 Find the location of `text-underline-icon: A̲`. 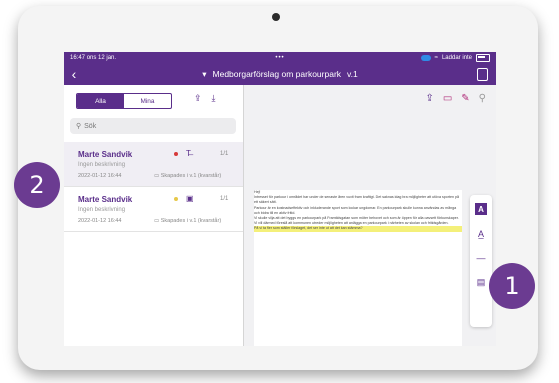

text-underline-icon: A̲ is located at coordinates (481, 234).